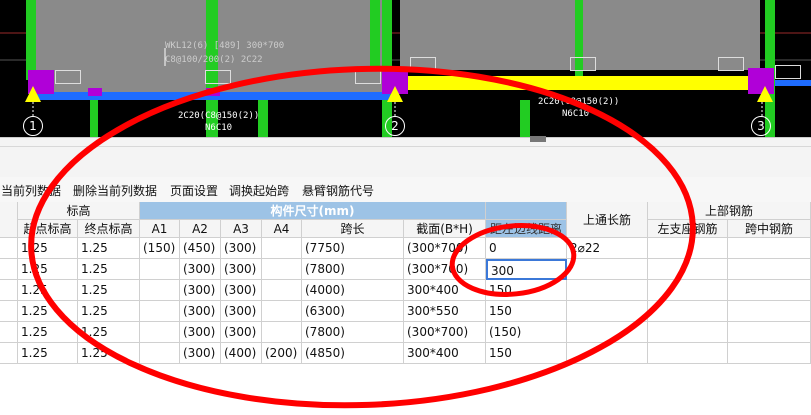 This screenshot has height=415, width=811. What do you see at coordinates (405, 190) in the screenshot?
I see `table-toolbar: 当前列数据 删除当前列数据 页面设置 调换起始跨 悬臂钢筋代号` at bounding box center [405, 190].